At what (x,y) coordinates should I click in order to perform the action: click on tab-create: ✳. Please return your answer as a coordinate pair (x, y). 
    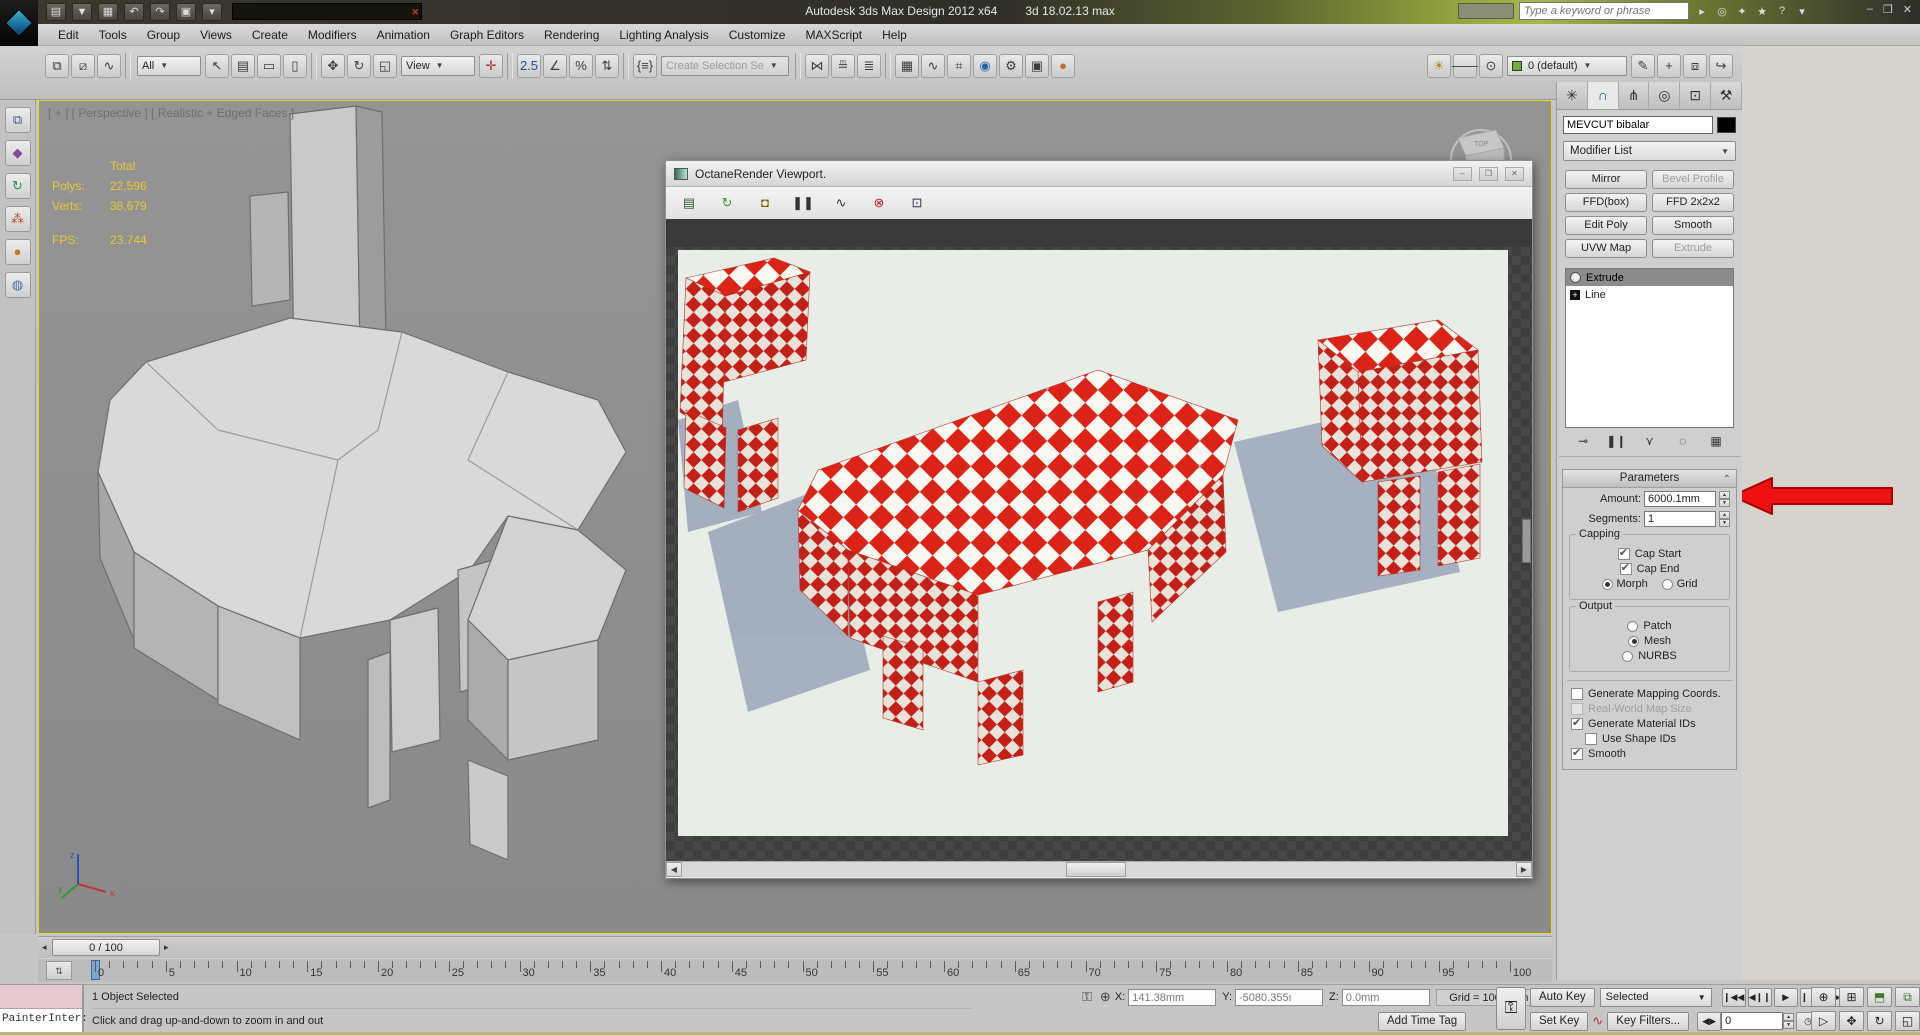
    Looking at the image, I should click on (1572, 95).